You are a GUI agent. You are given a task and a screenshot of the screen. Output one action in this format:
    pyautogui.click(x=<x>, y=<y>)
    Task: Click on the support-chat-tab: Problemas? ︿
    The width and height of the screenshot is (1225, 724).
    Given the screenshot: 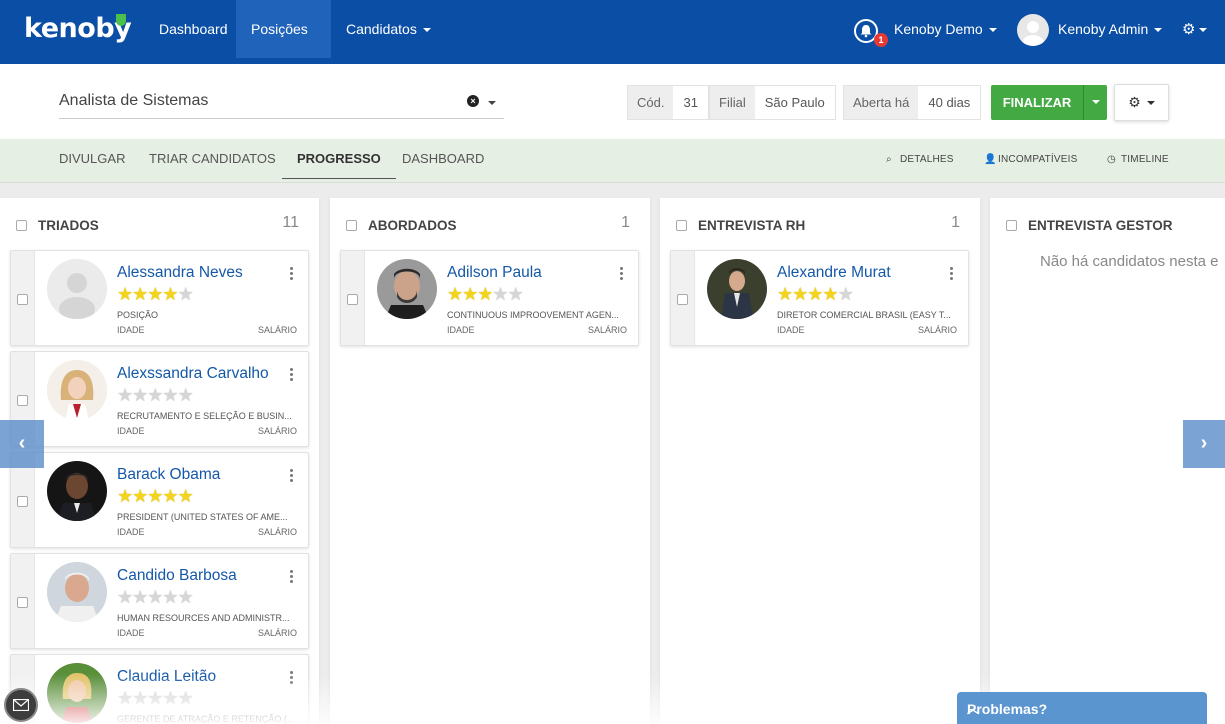 What is the action you would take?
    pyautogui.click(x=1082, y=708)
    